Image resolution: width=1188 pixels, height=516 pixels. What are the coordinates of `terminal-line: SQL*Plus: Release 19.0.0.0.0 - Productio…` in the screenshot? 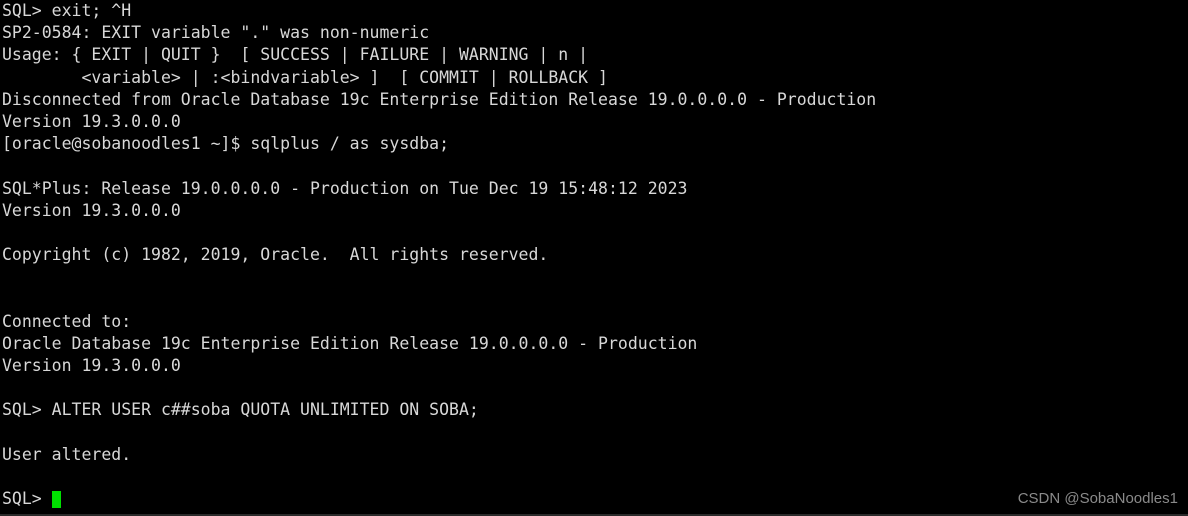 It's located at (345, 188).